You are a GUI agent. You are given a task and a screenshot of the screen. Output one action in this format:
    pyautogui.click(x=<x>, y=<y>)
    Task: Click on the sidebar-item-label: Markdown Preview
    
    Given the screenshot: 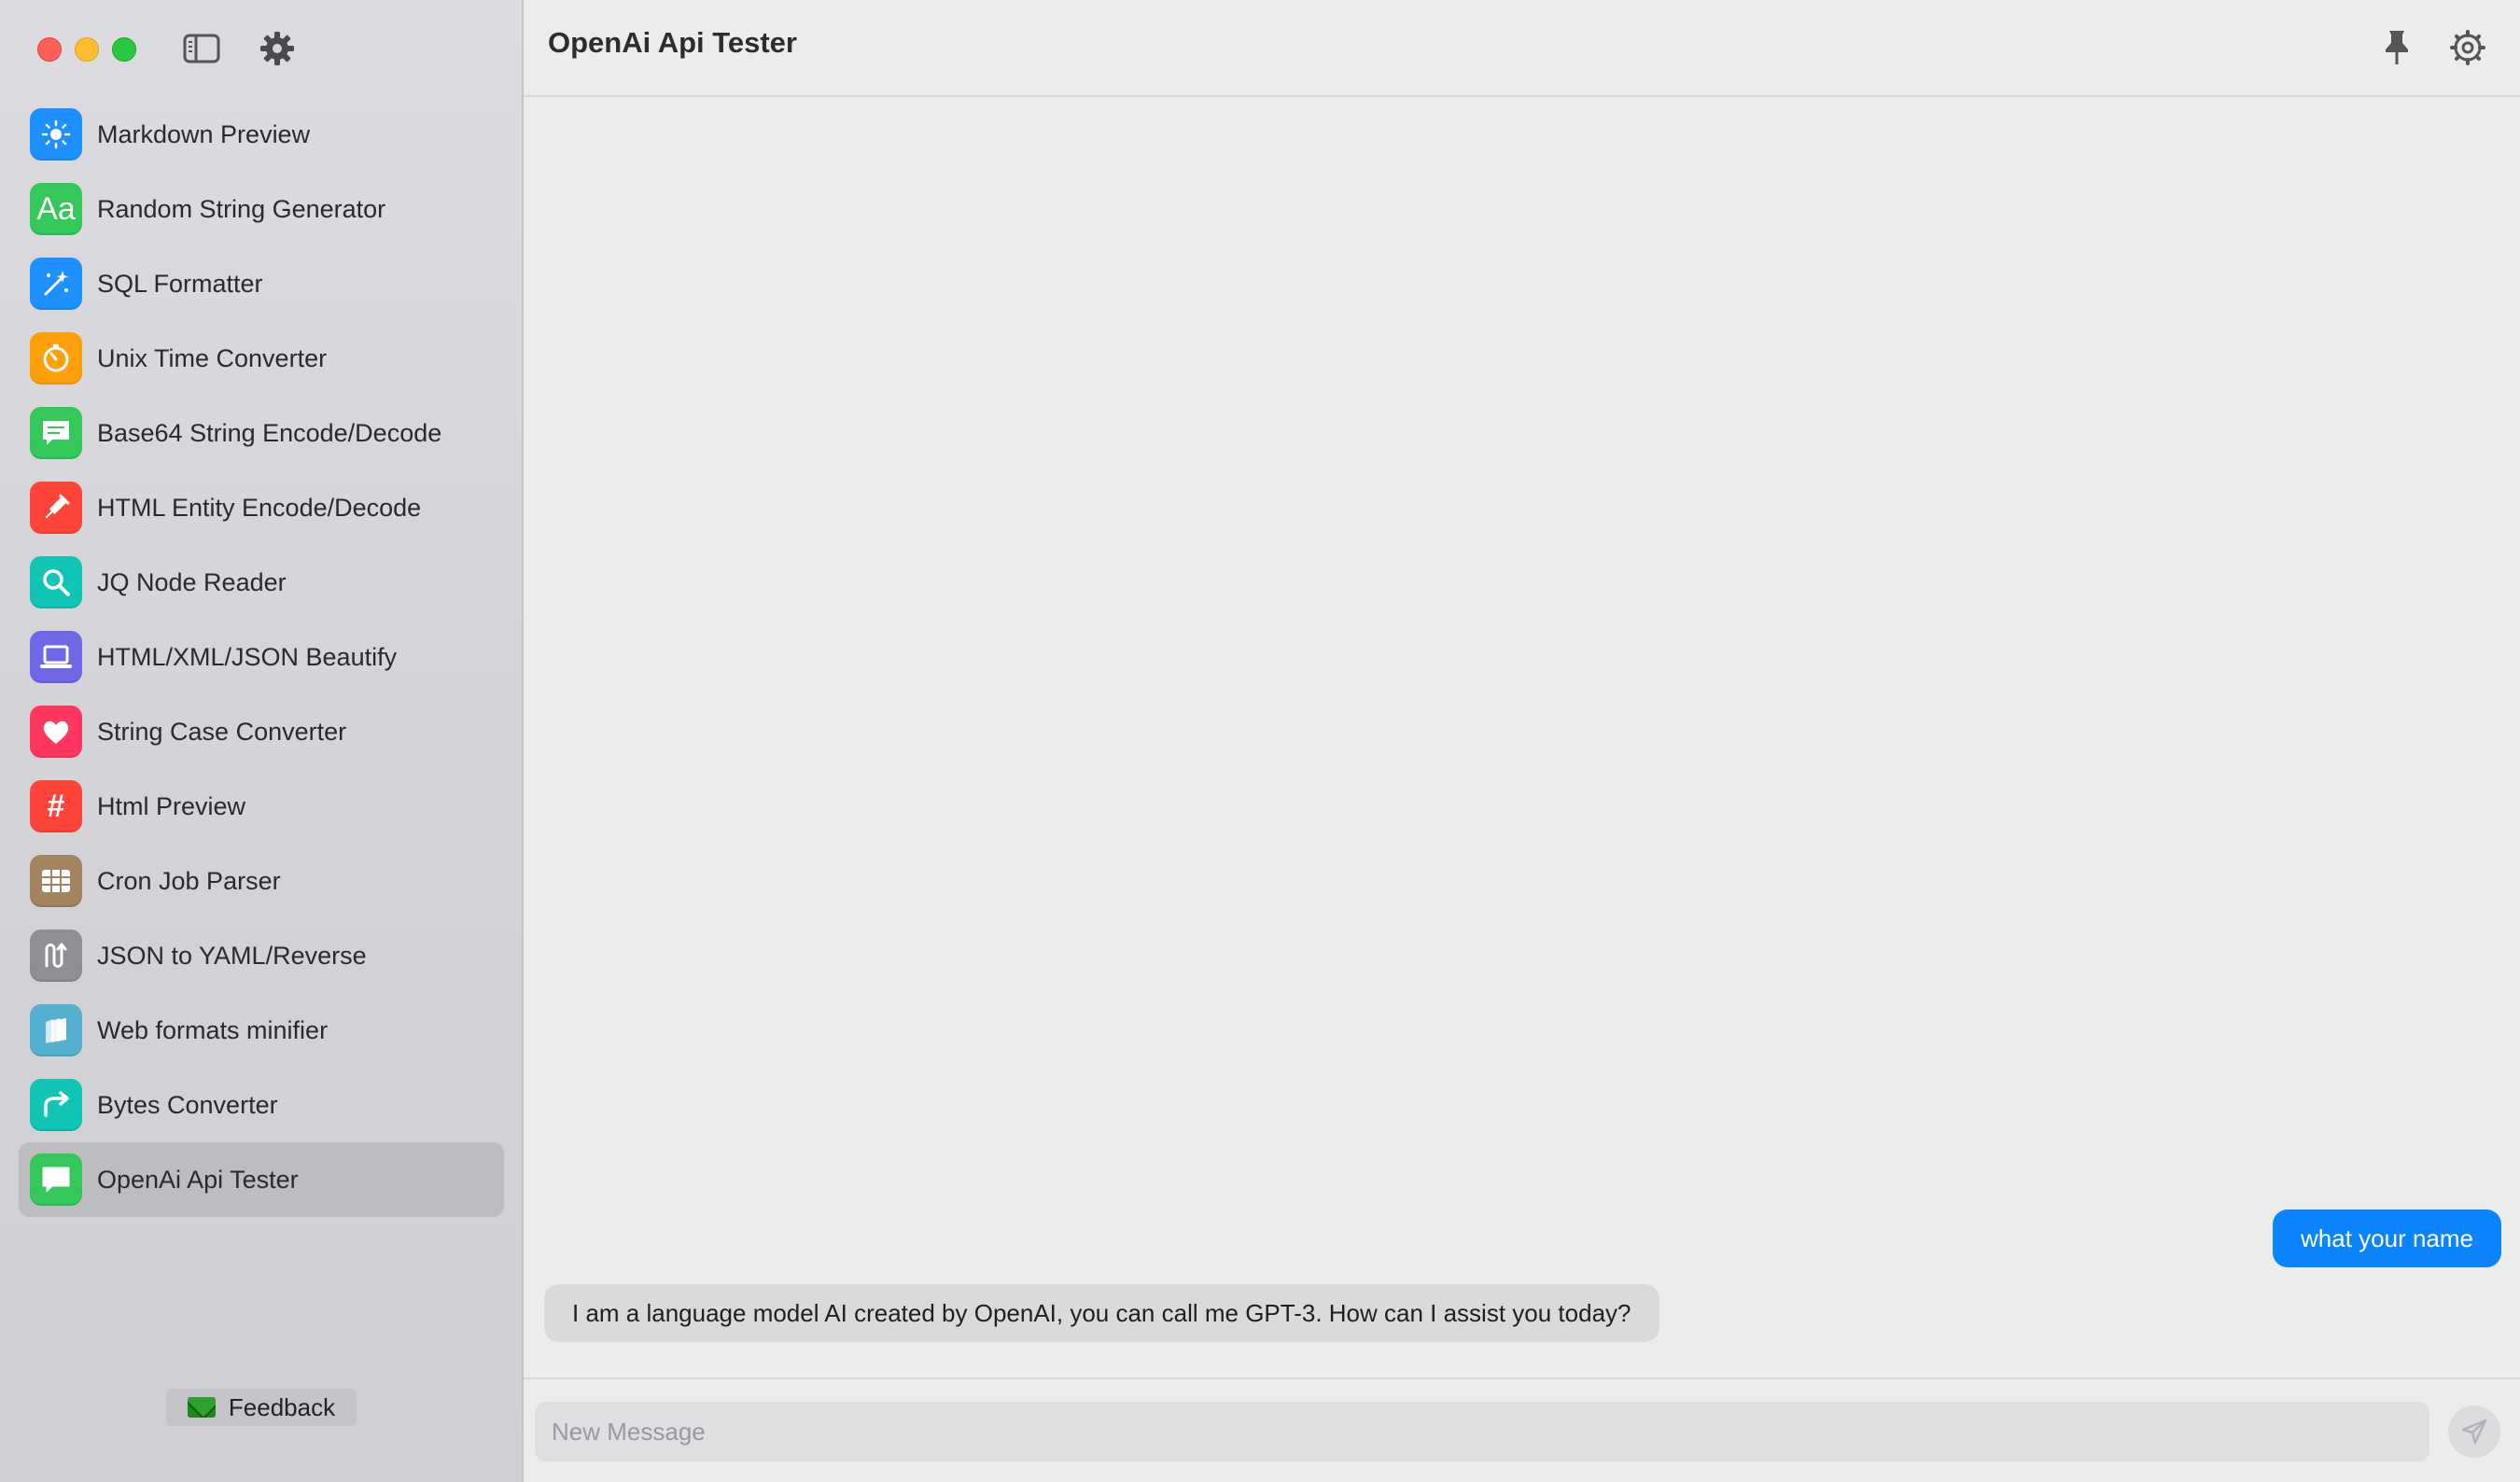 What is the action you would take?
    pyautogui.click(x=204, y=133)
    